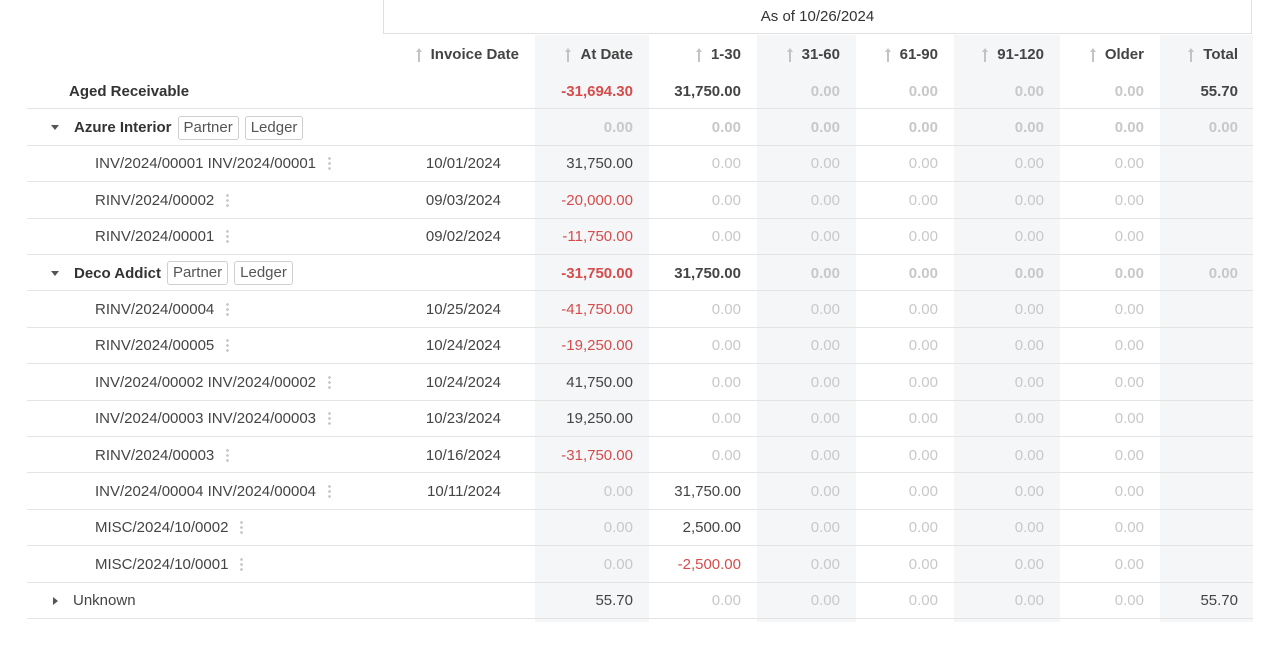  Describe the element at coordinates (162, 455) in the screenshot. I see `row-label: RINV/2024/00003` at that location.